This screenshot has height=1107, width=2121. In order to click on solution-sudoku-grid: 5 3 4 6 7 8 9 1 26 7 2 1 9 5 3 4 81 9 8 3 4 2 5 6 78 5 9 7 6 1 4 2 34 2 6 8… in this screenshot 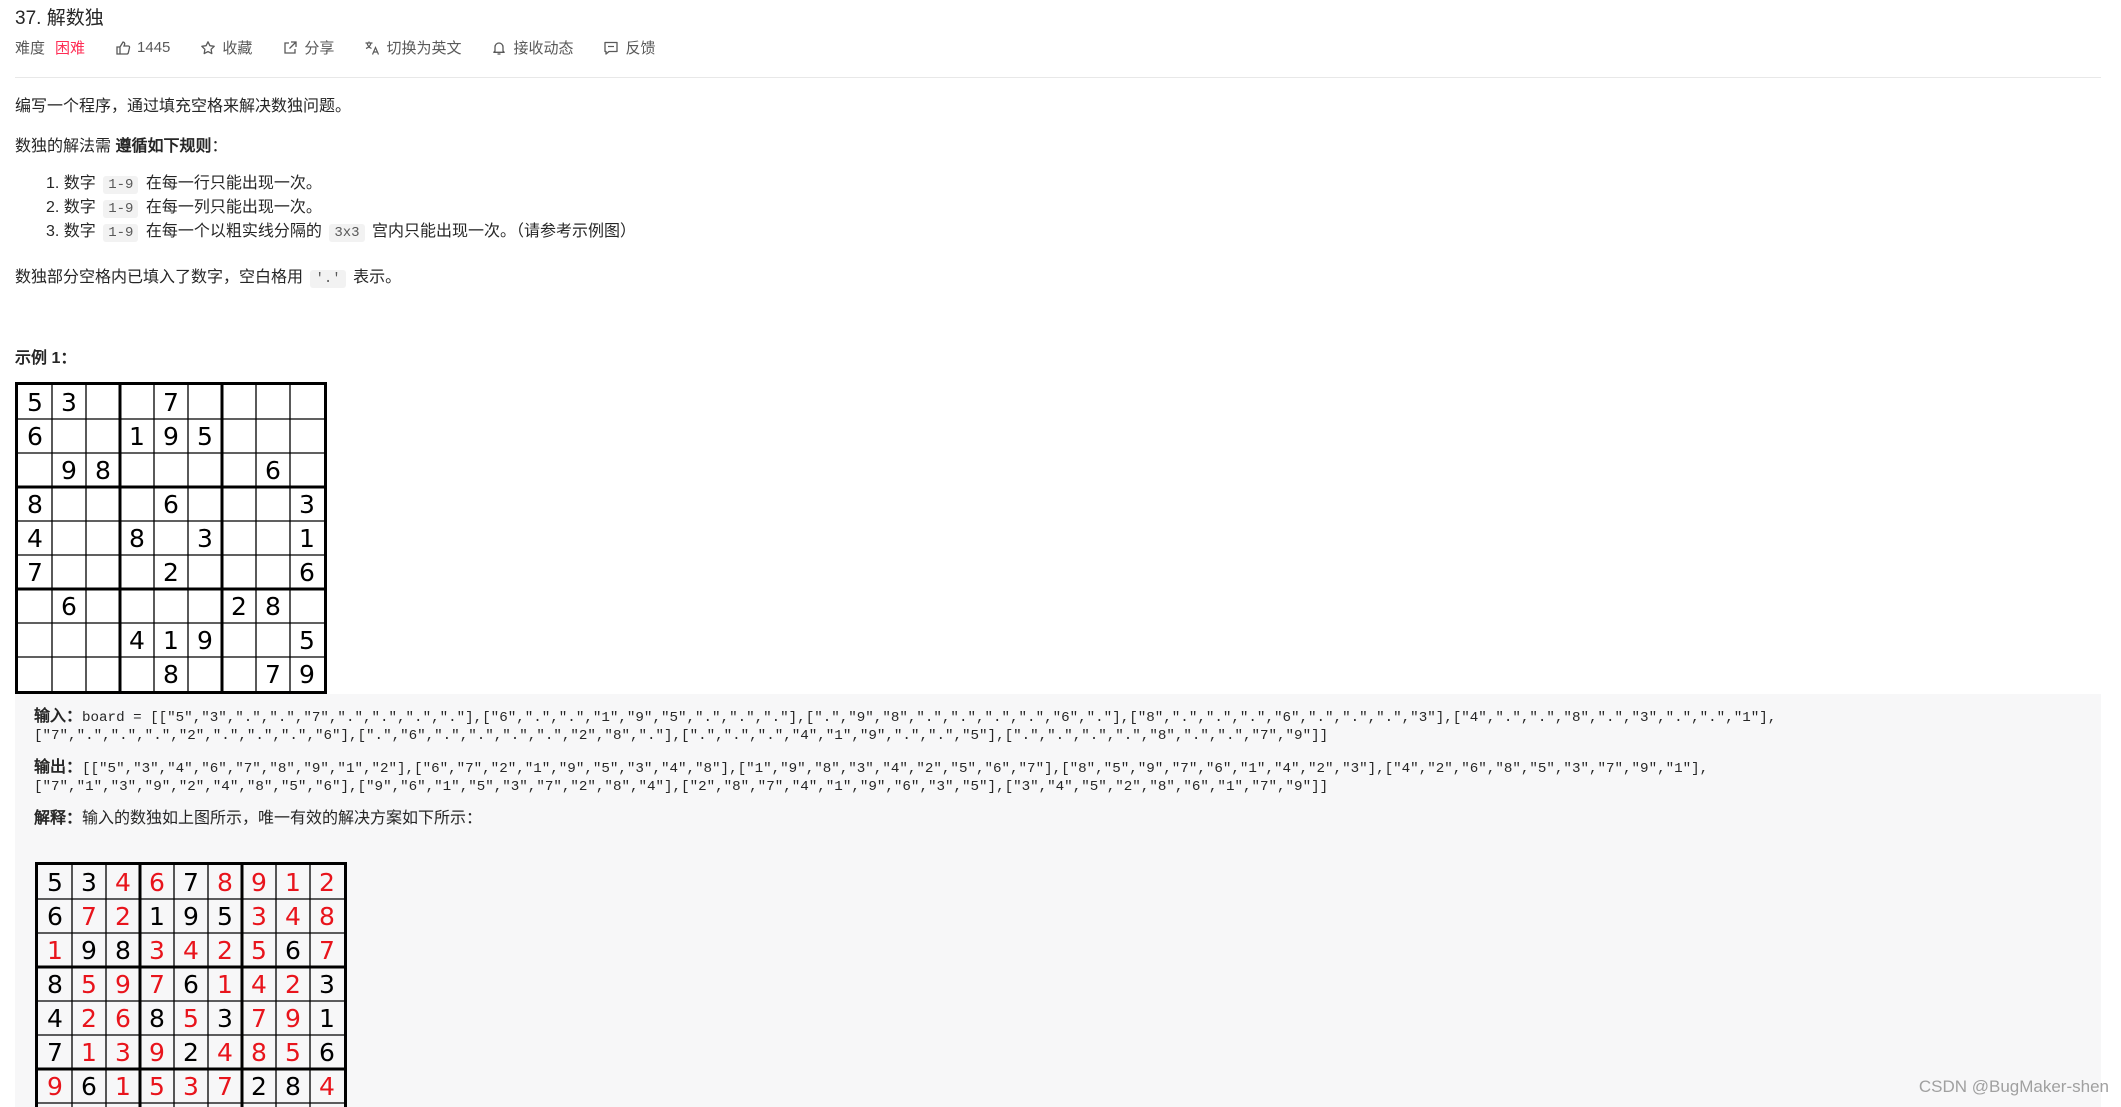, I will do `click(191, 986)`.